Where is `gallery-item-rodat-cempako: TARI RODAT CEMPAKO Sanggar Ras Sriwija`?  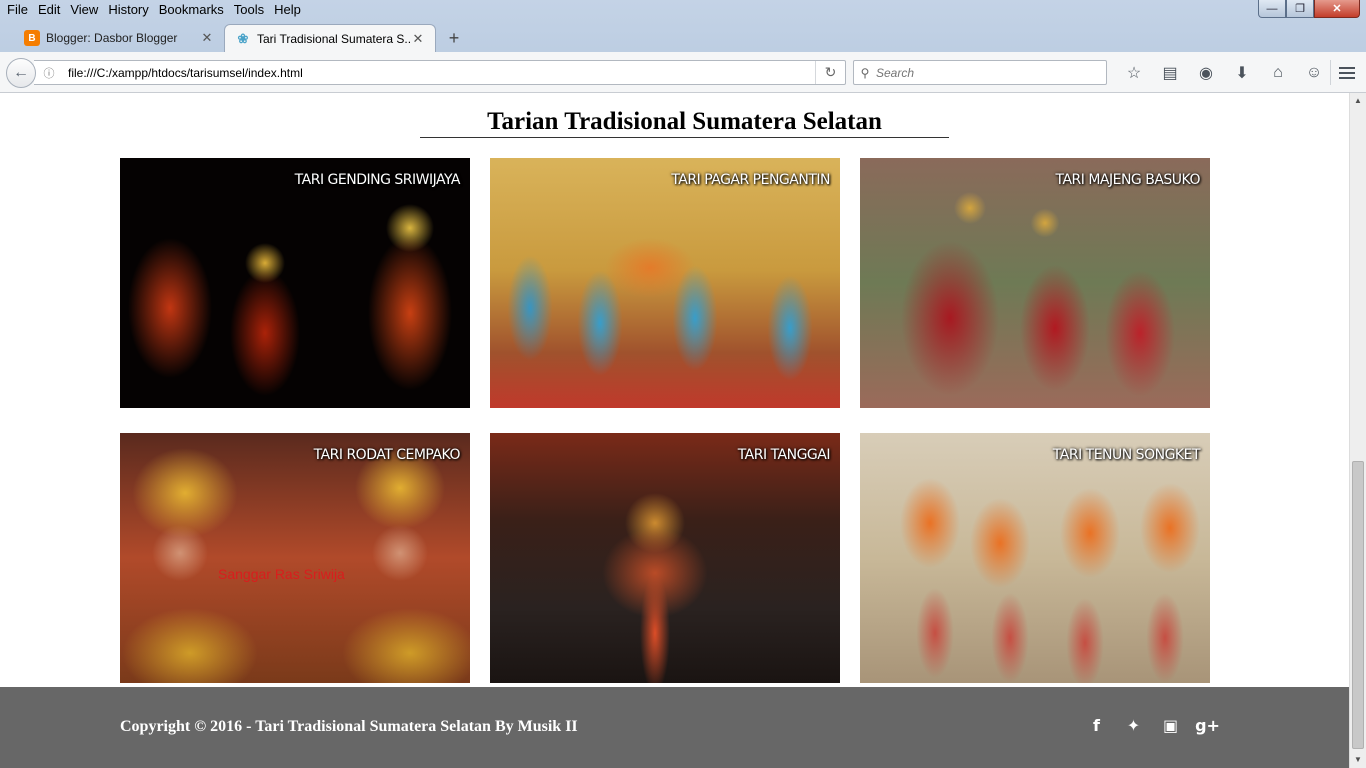
gallery-item-rodat-cempako: TARI RODAT CEMPAKO Sanggar Ras Sriwija is located at coordinates (295, 558).